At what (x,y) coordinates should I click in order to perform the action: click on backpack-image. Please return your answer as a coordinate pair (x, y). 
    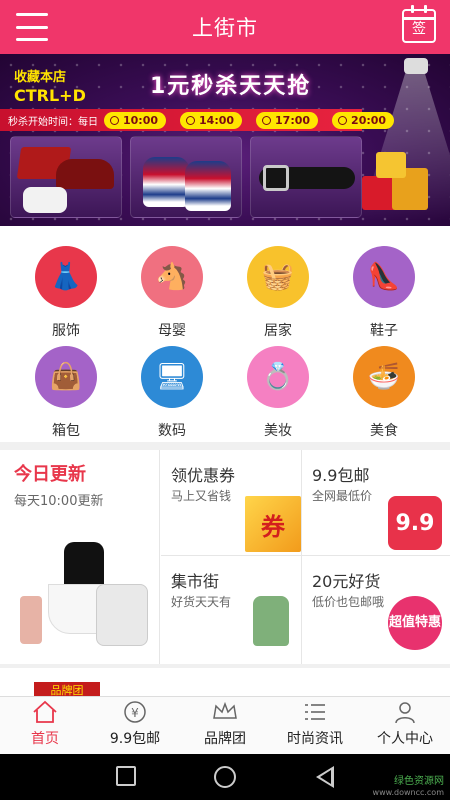
    Looking at the image, I should click on (122, 615).